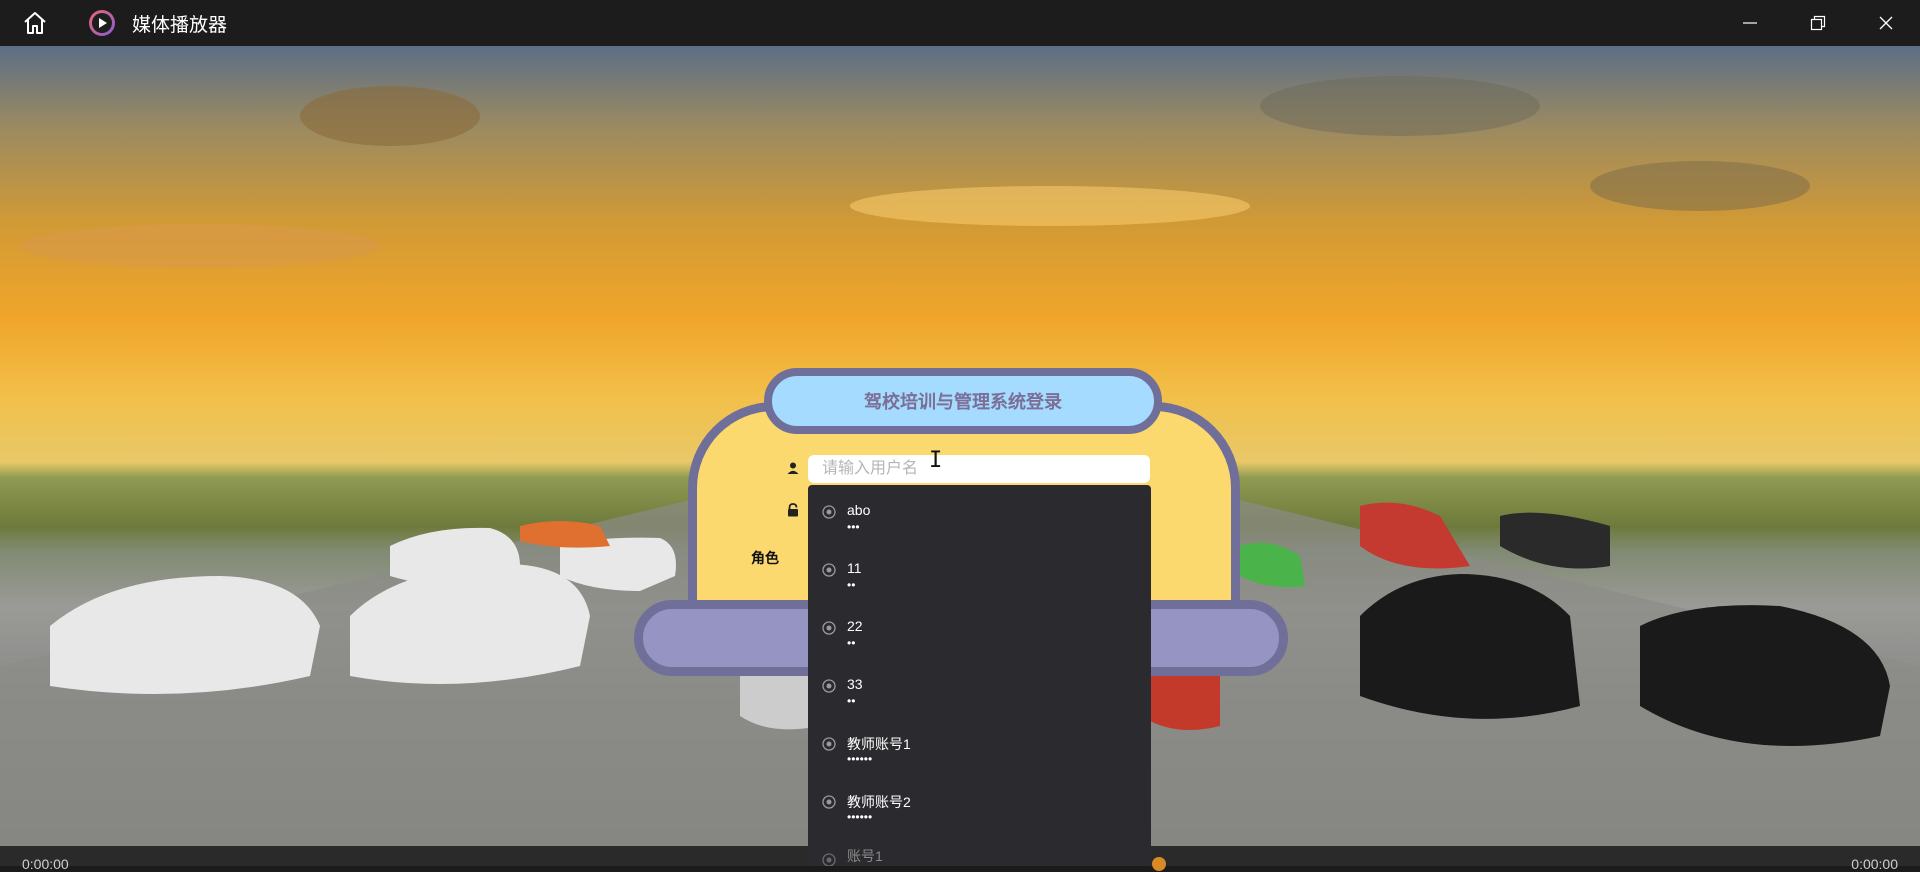 This screenshot has height=872, width=1920. What do you see at coordinates (180, 25) in the screenshot?
I see `window-title: 媒体播放器` at bounding box center [180, 25].